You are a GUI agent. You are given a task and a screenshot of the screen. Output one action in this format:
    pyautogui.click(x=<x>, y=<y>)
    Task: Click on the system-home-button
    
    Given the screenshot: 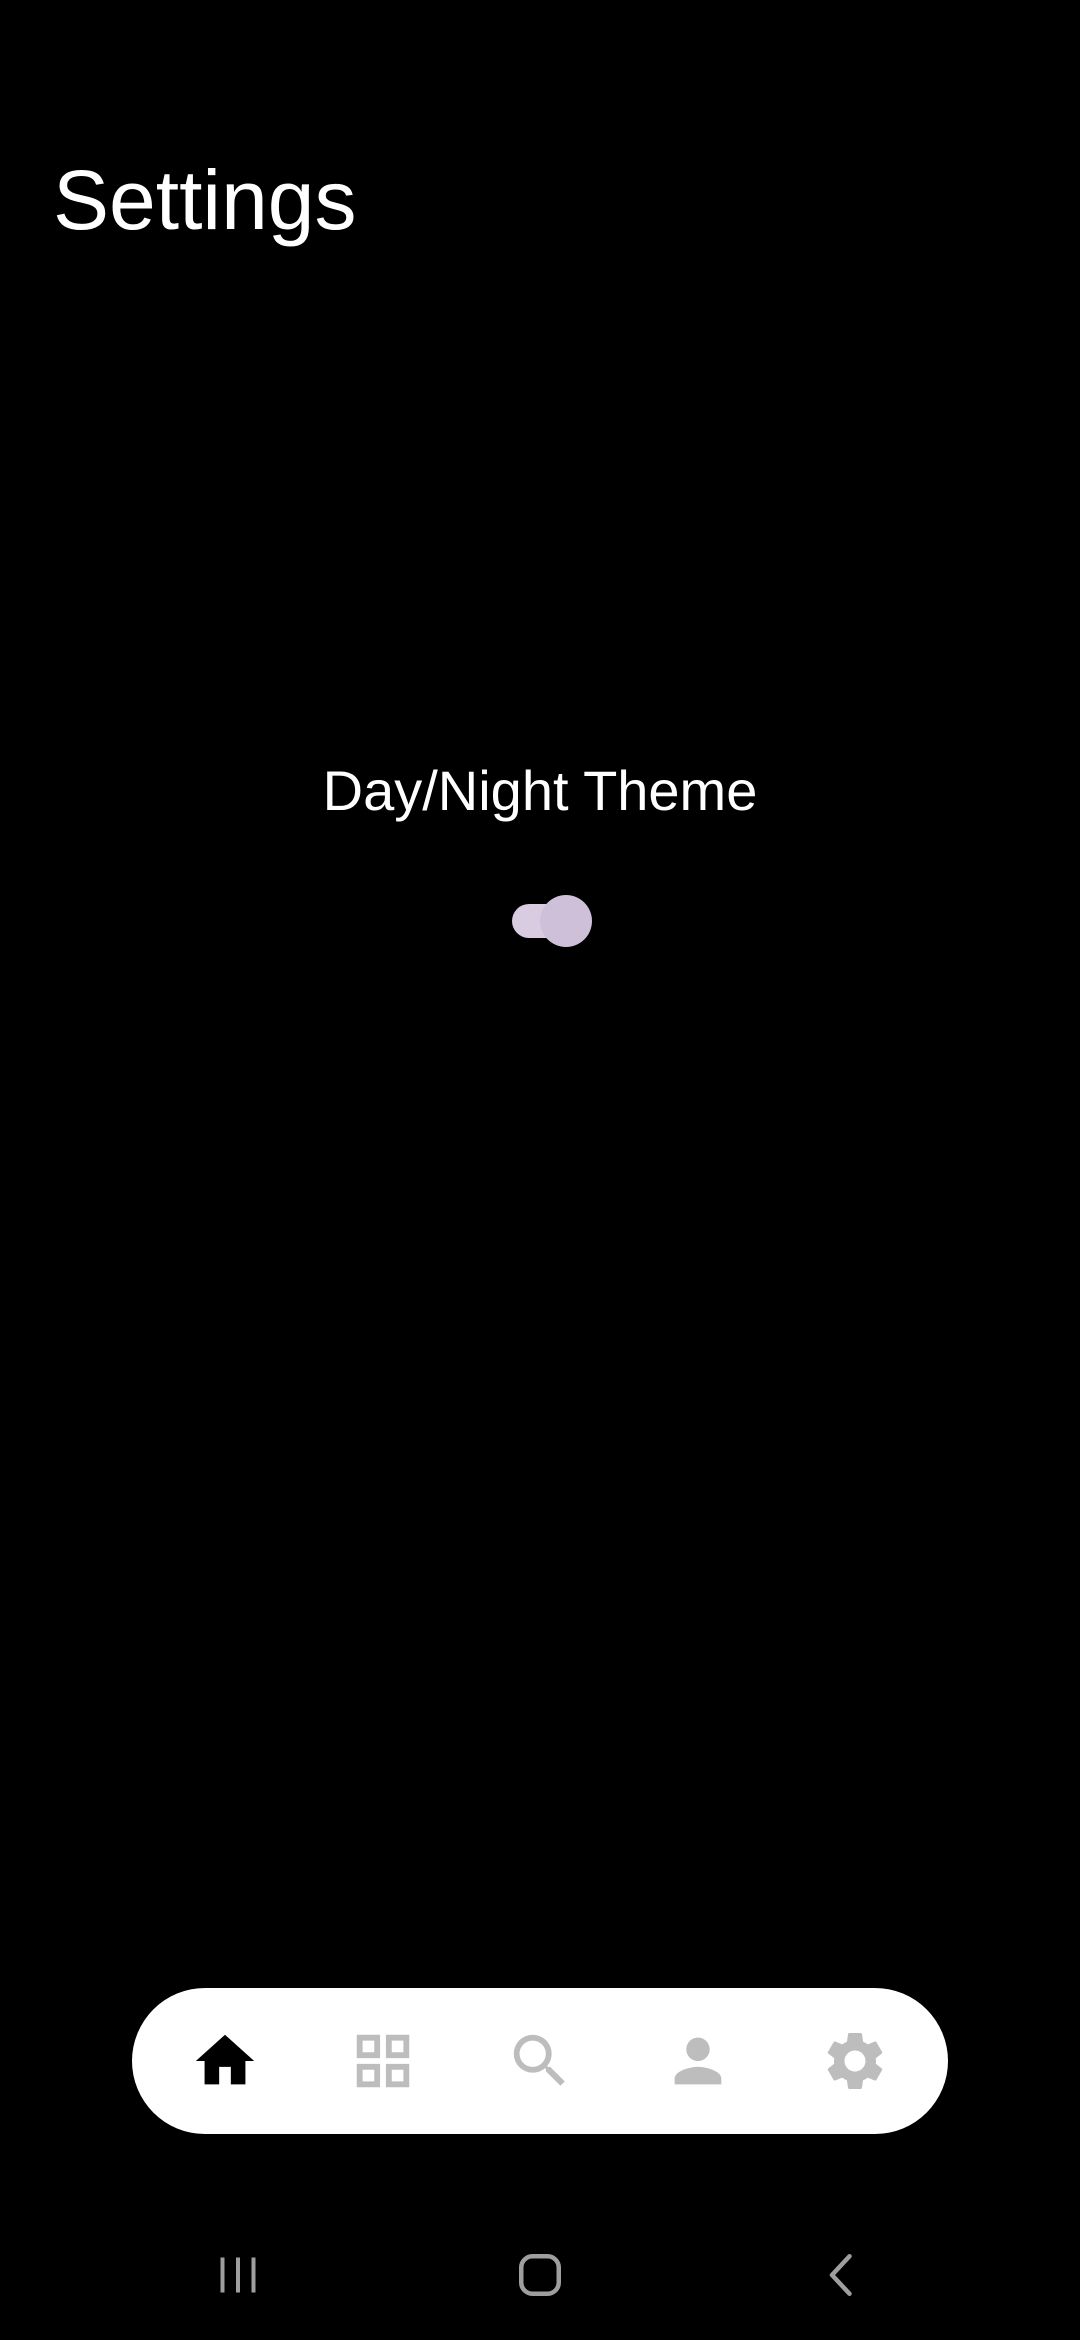 What is the action you would take?
    pyautogui.click(x=540, y=2275)
    